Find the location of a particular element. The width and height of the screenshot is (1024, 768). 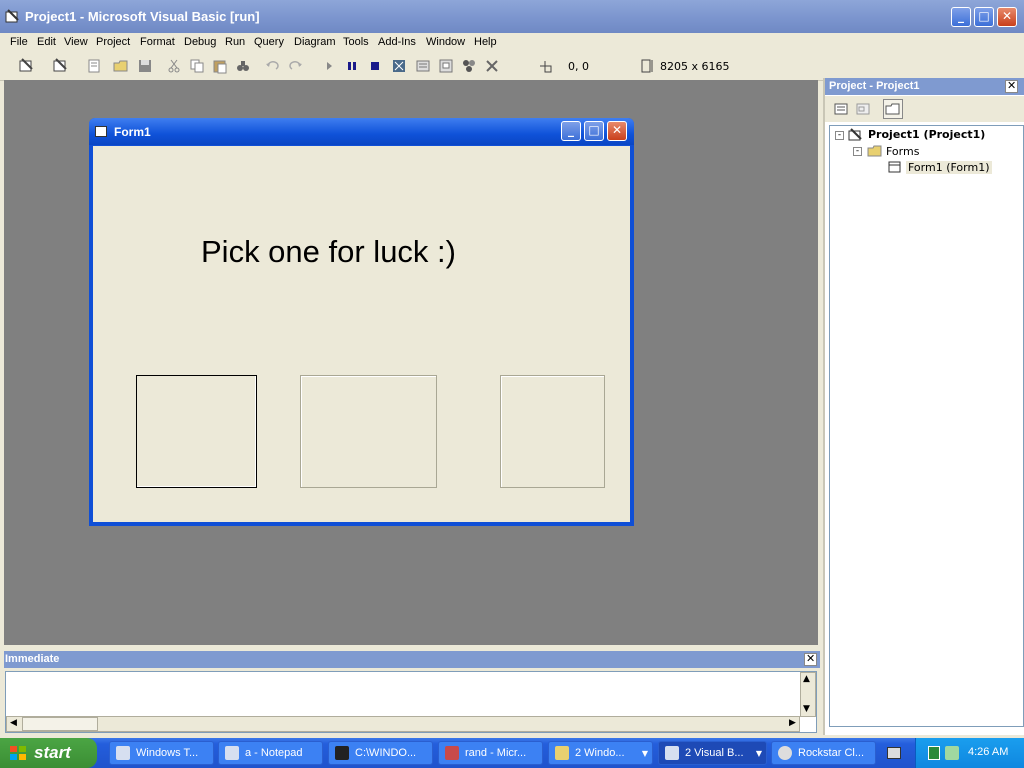

scroll-right-icon: ▶ is located at coordinates (792, 723).